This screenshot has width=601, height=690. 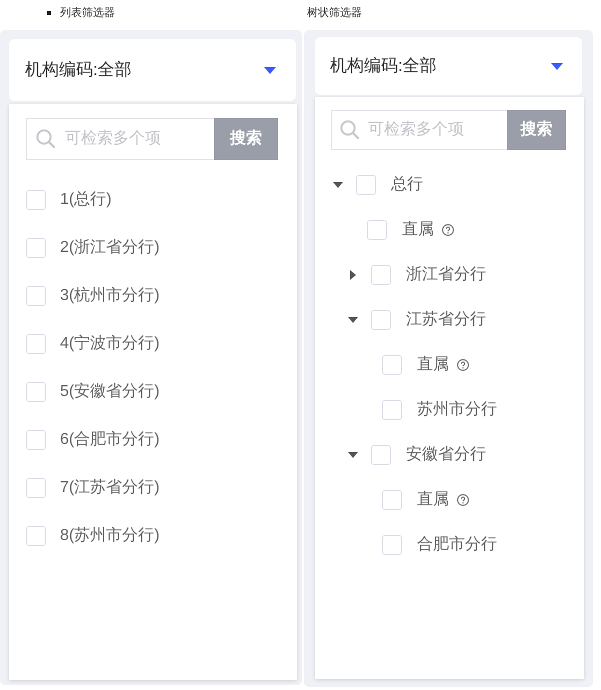 What do you see at coordinates (334, 13) in the screenshot?
I see `section-label: 树状筛选器` at bounding box center [334, 13].